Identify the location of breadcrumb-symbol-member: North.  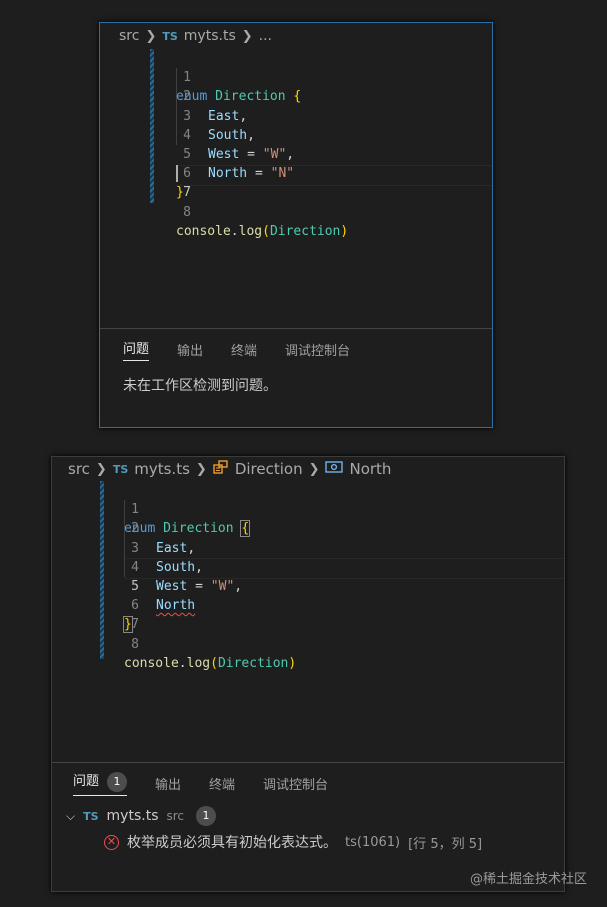
(370, 469).